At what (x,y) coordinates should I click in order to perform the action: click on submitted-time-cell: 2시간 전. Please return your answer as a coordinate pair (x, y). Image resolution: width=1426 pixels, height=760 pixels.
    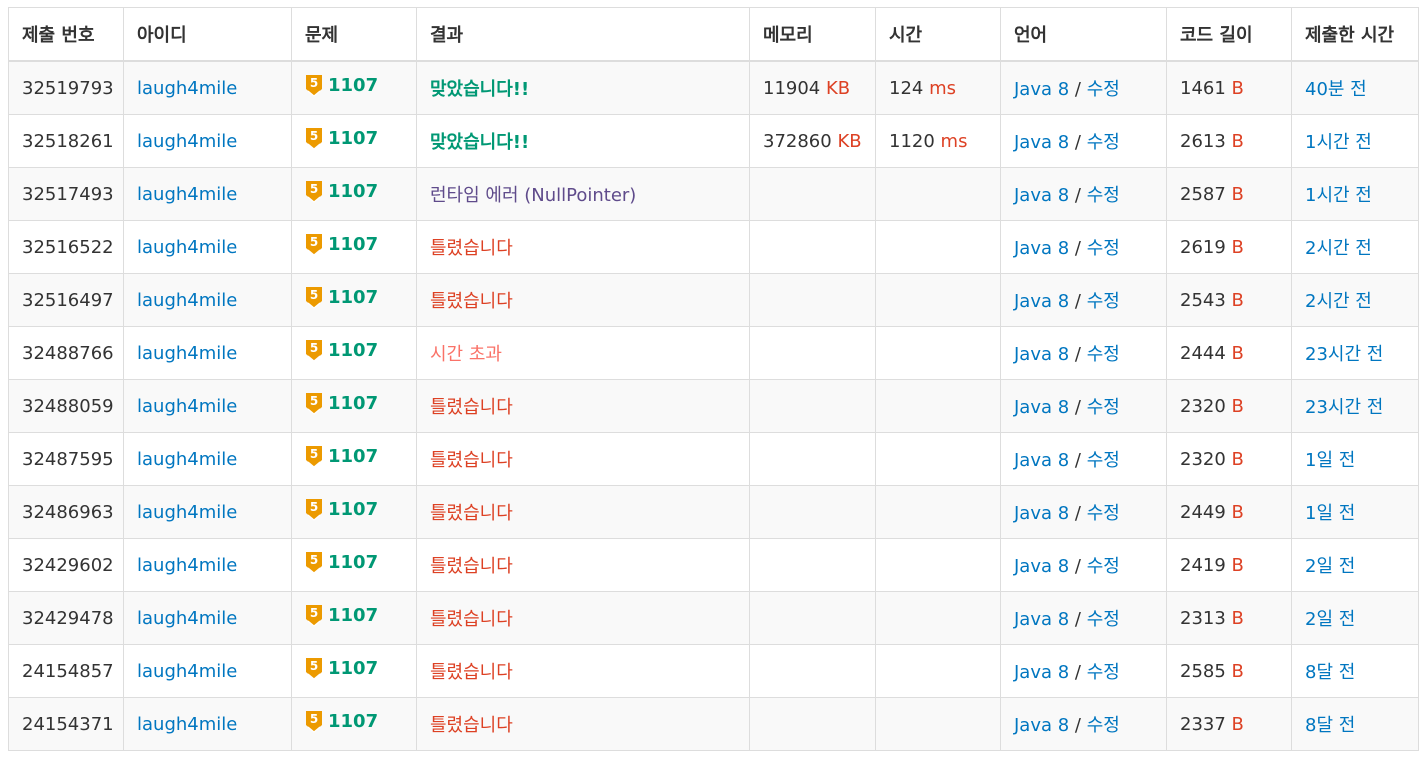
    Looking at the image, I should click on (1355, 247).